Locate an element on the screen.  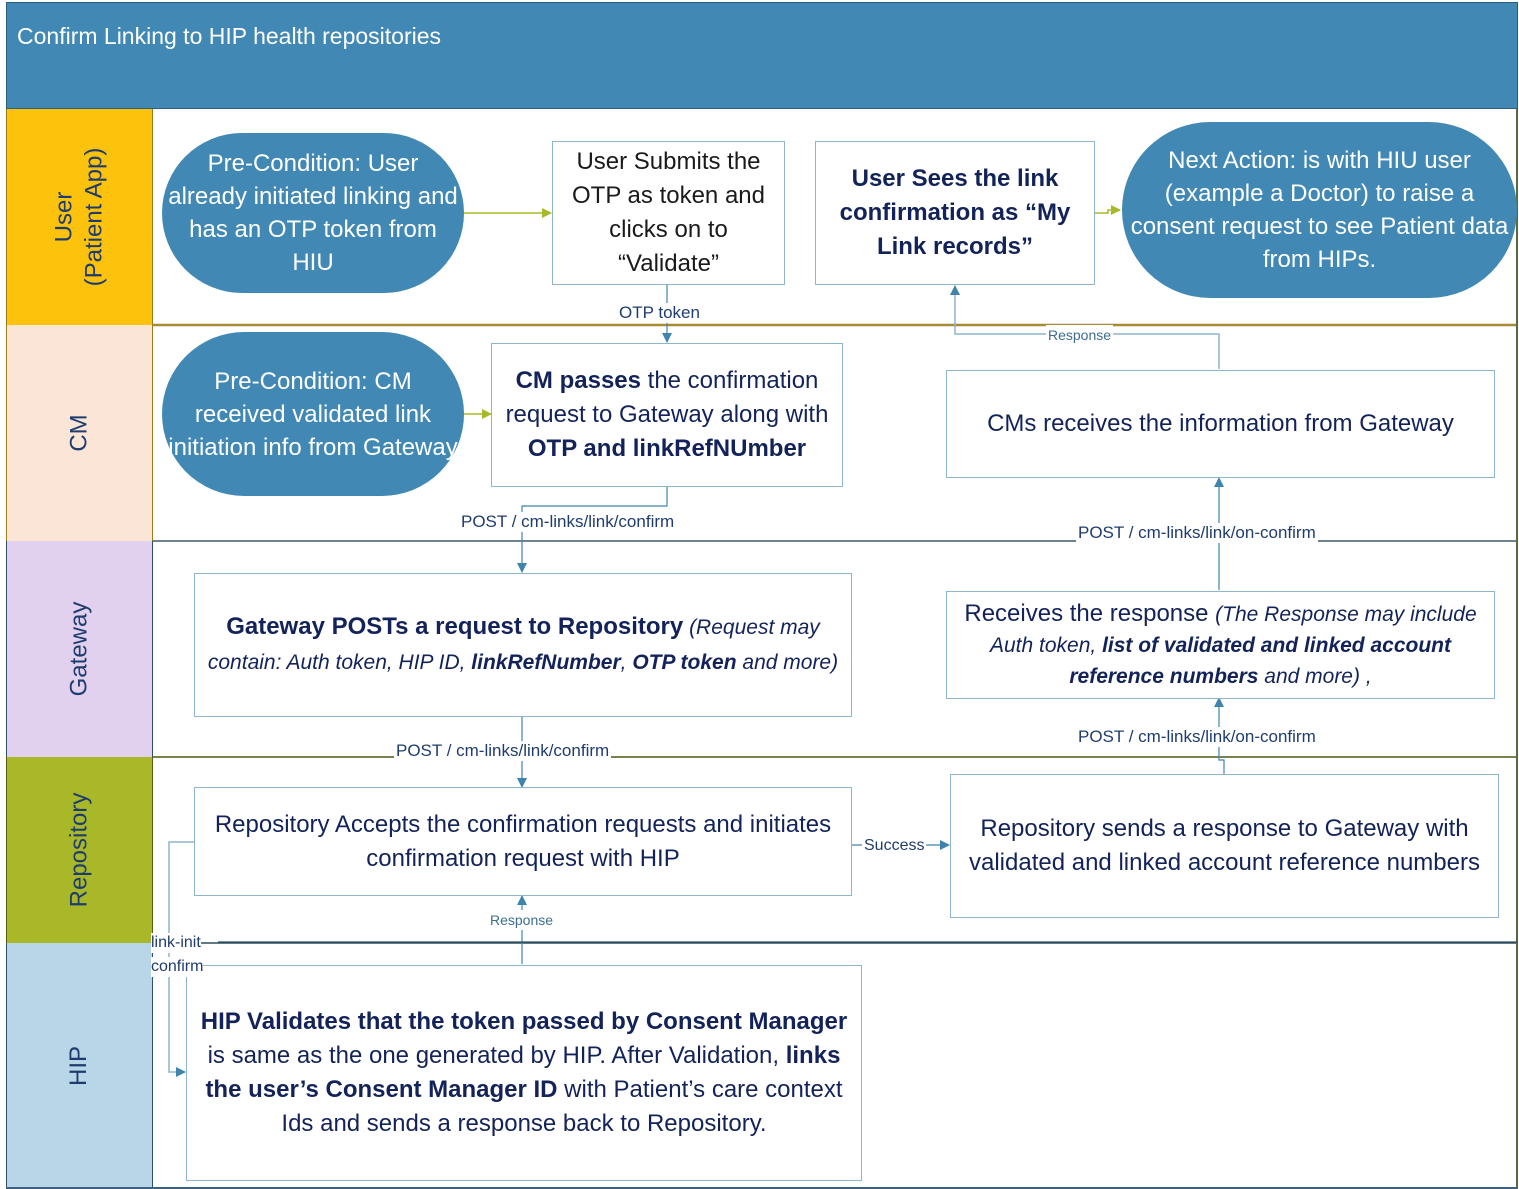
edge-label-gateway-to-repo: POST / cm-links/link/confirm is located at coordinates (503, 751).